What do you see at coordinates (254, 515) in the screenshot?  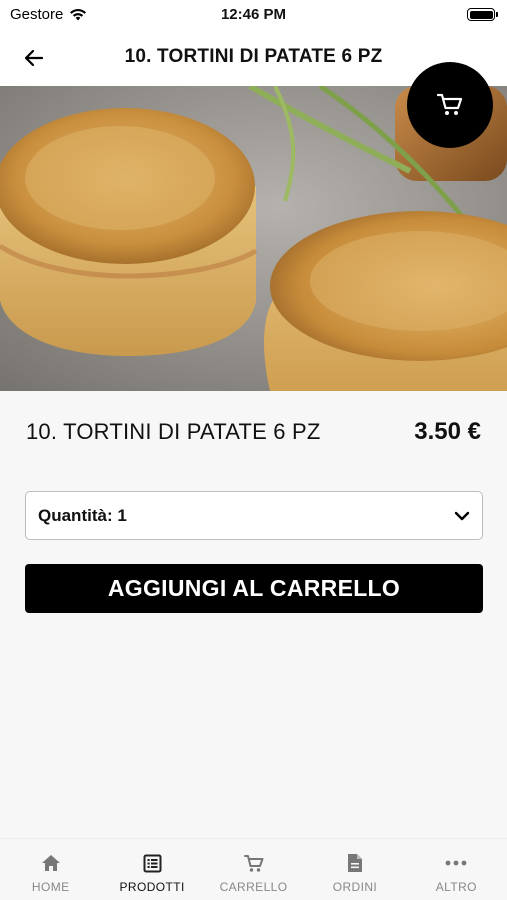 I see `quantity-select: Quantità: 1` at bounding box center [254, 515].